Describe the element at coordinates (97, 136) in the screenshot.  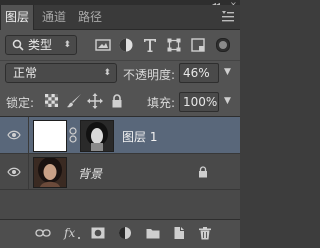
I see `layer-mask-thumbnail` at that location.